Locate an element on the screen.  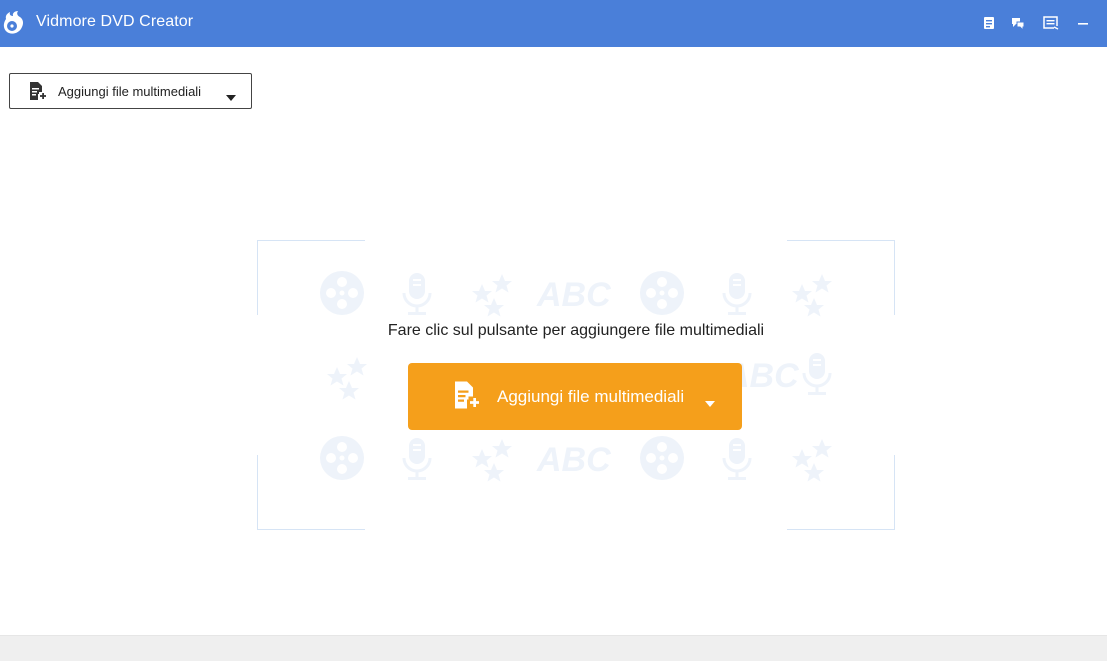
add-media-main-button: Aggiungi file multimediali is located at coordinates (575, 396).